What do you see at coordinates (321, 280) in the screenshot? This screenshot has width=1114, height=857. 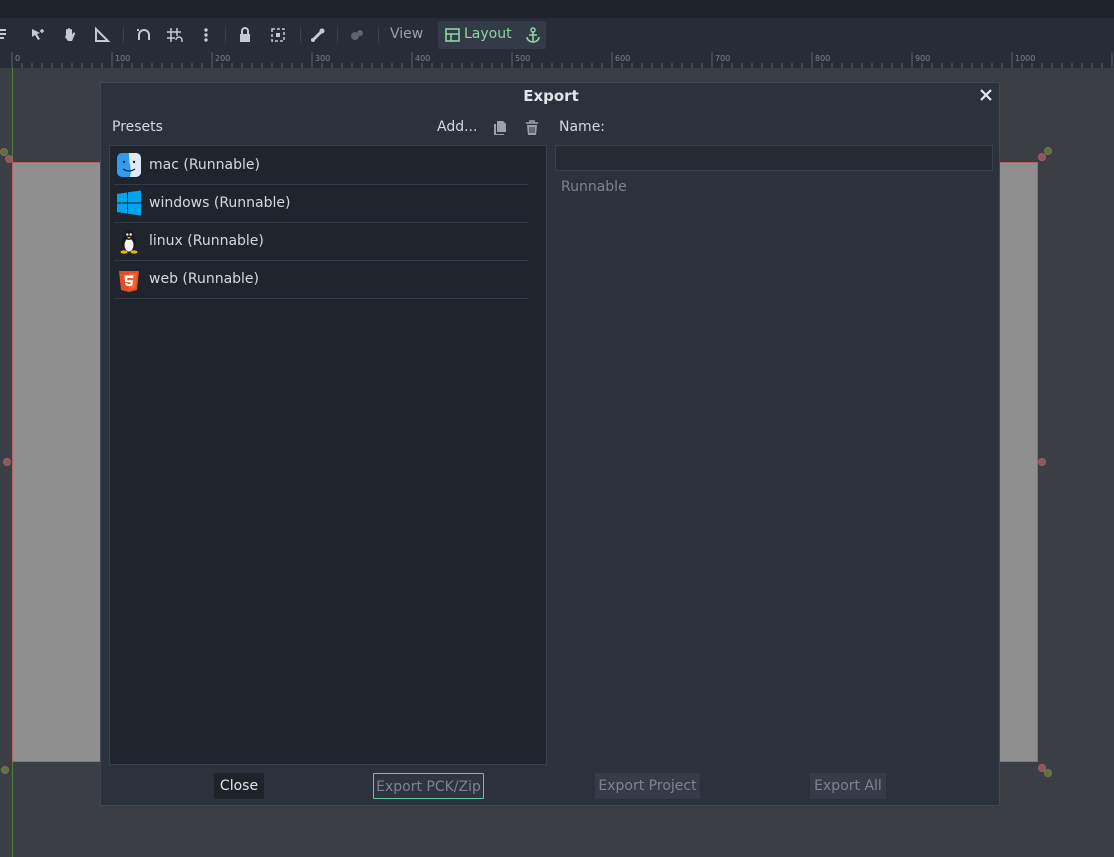 I see `preset-item-web: web (Runnable)` at bounding box center [321, 280].